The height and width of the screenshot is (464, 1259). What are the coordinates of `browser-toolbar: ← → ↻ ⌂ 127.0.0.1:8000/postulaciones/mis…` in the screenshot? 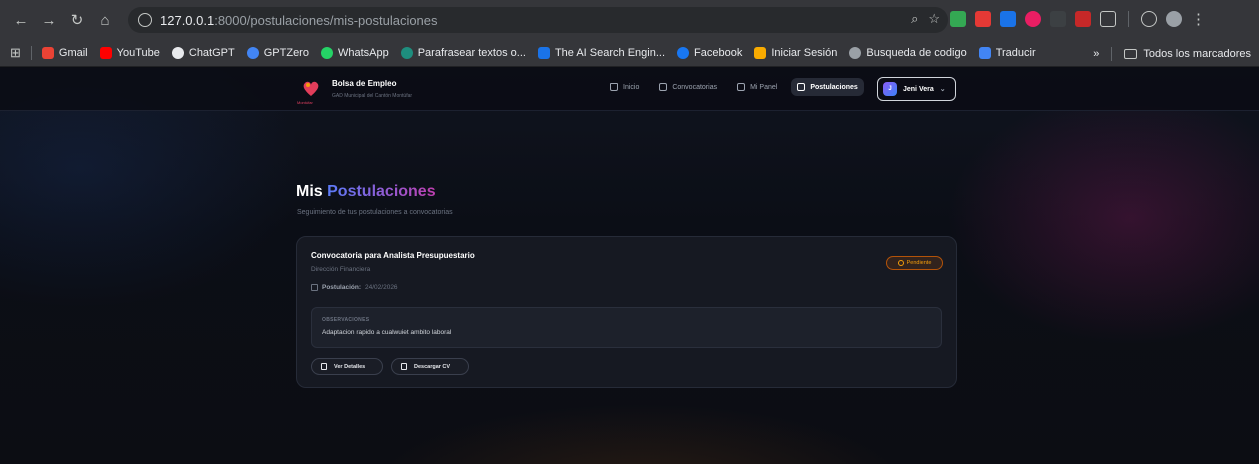 It's located at (629, 20).